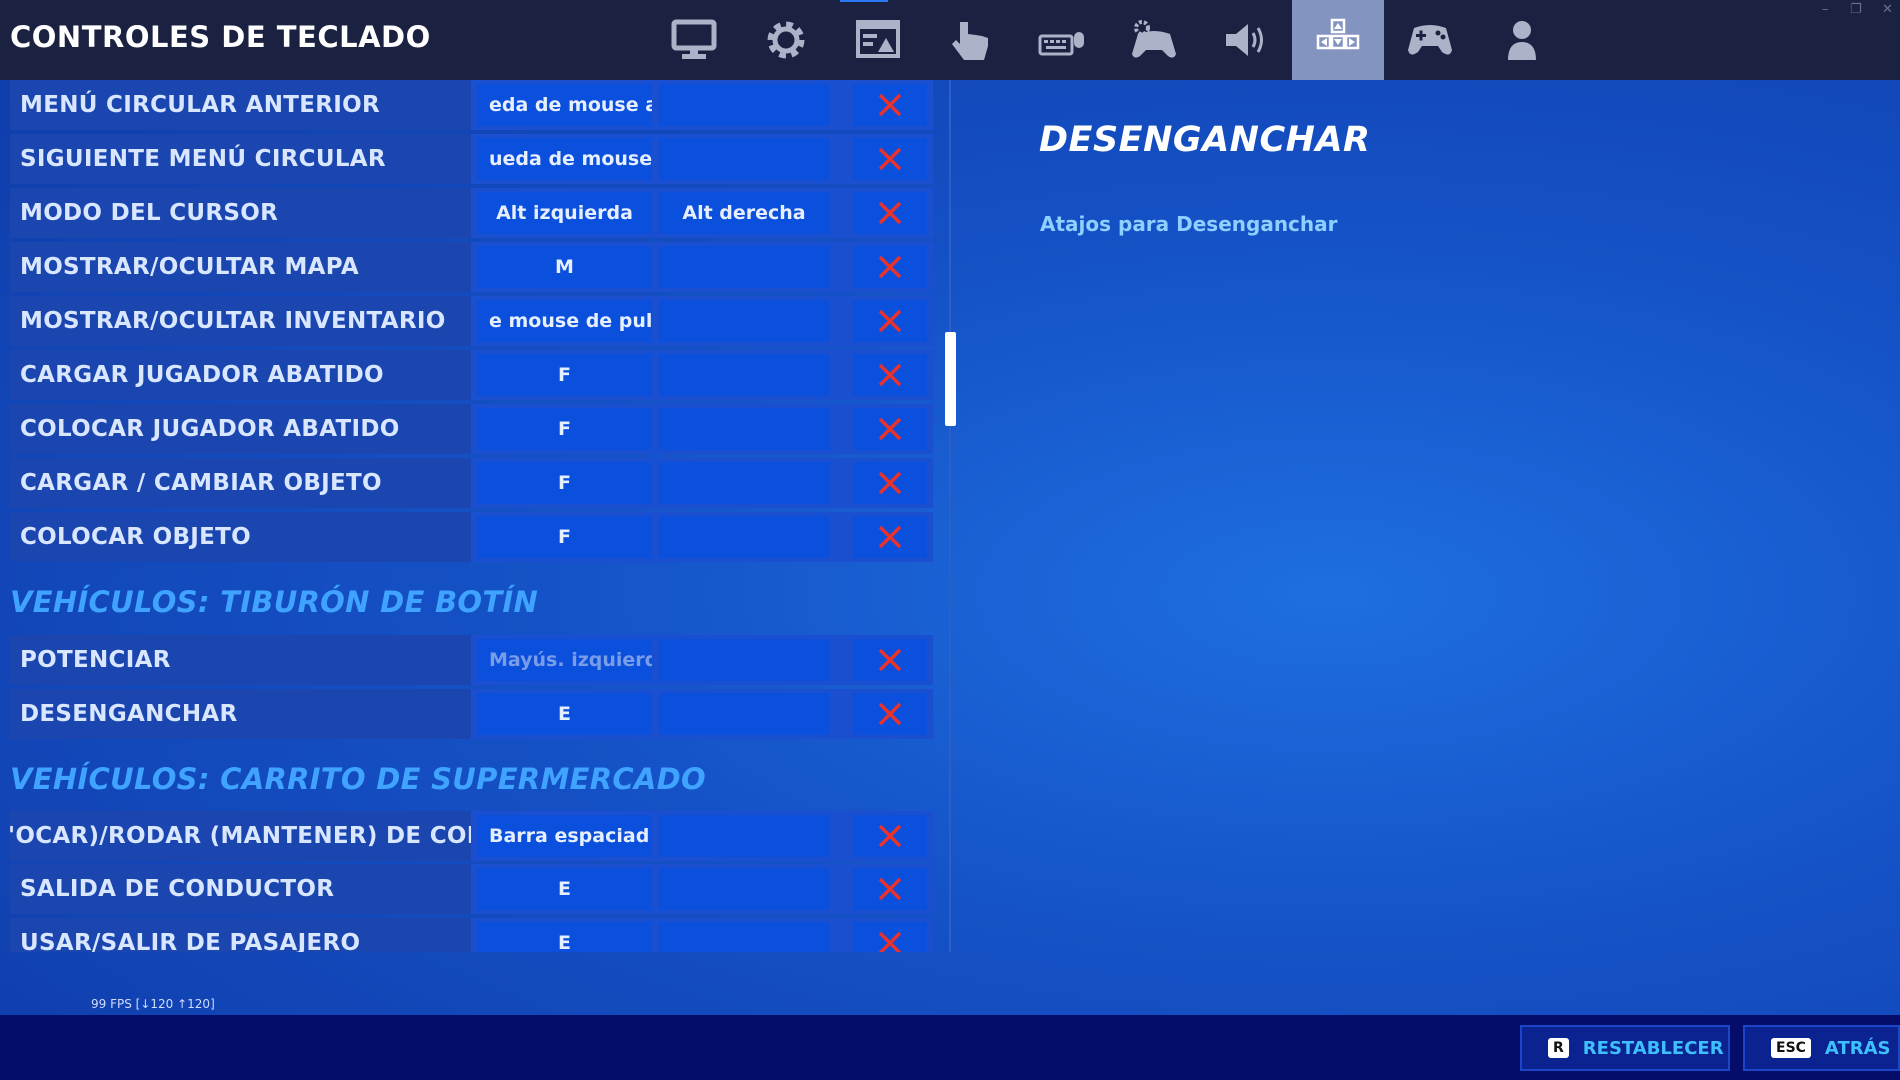 Image resolution: width=1900 pixels, height=1080 pixels. I want to click on section-heading: VEHÍCULOS: CARRITO DE SUPERMERCADO, so click(358, 779).